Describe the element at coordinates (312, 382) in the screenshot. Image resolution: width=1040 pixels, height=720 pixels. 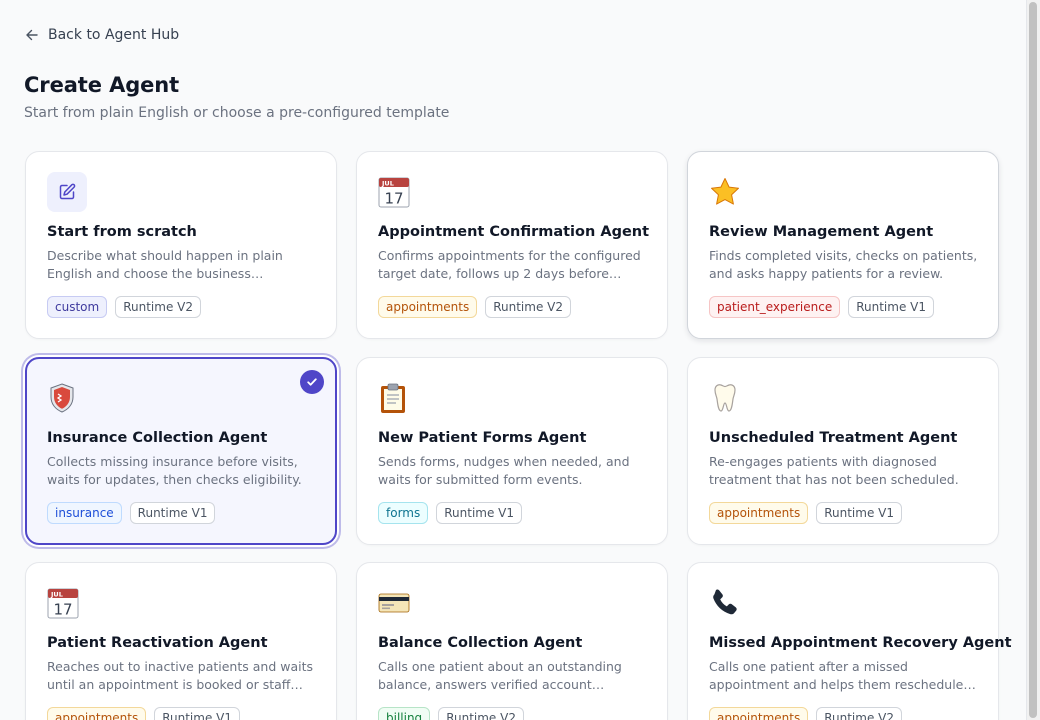
I see `selected-check-icon` at that location.